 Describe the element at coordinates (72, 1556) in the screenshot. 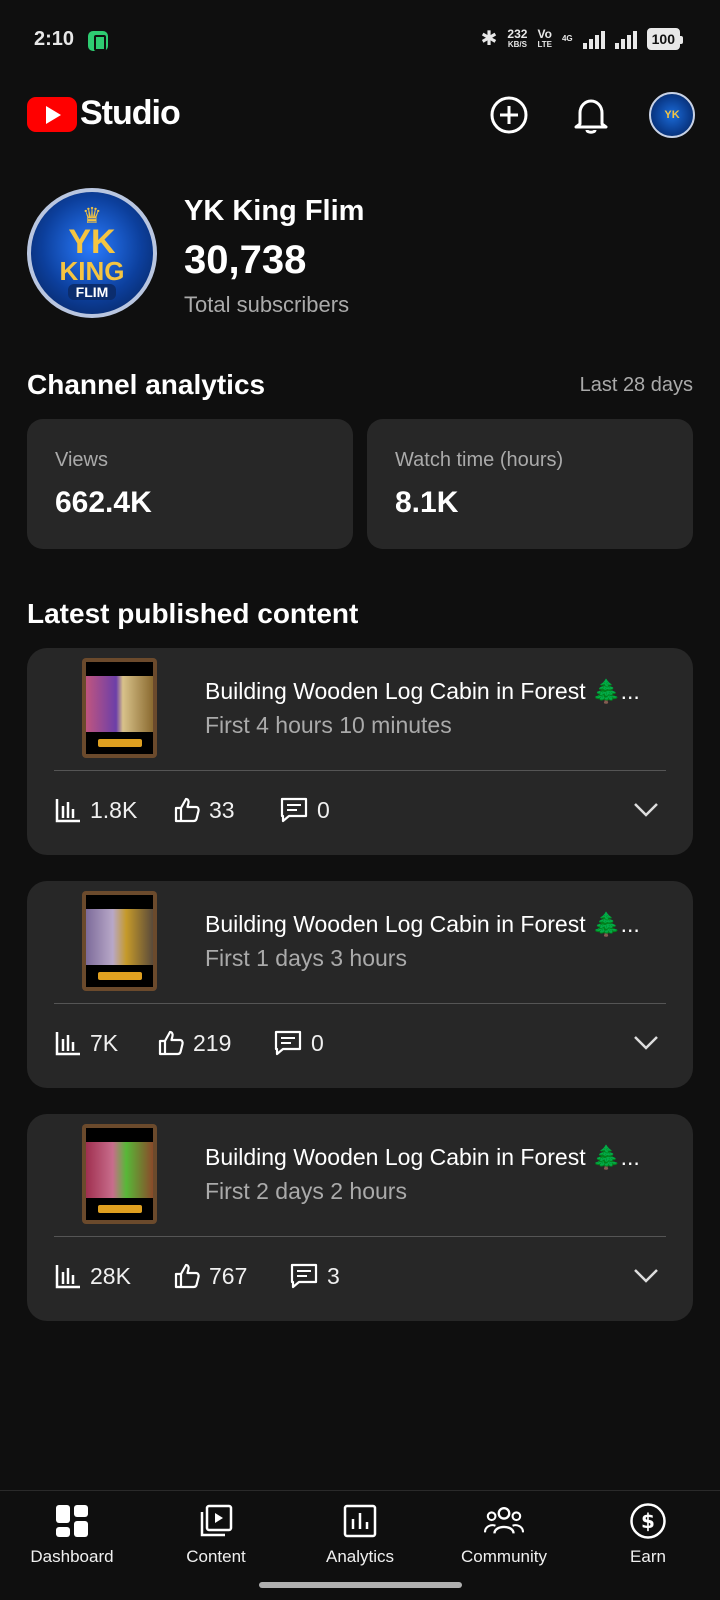

I see `nav-dashboard-label: Dashboard` at that location.